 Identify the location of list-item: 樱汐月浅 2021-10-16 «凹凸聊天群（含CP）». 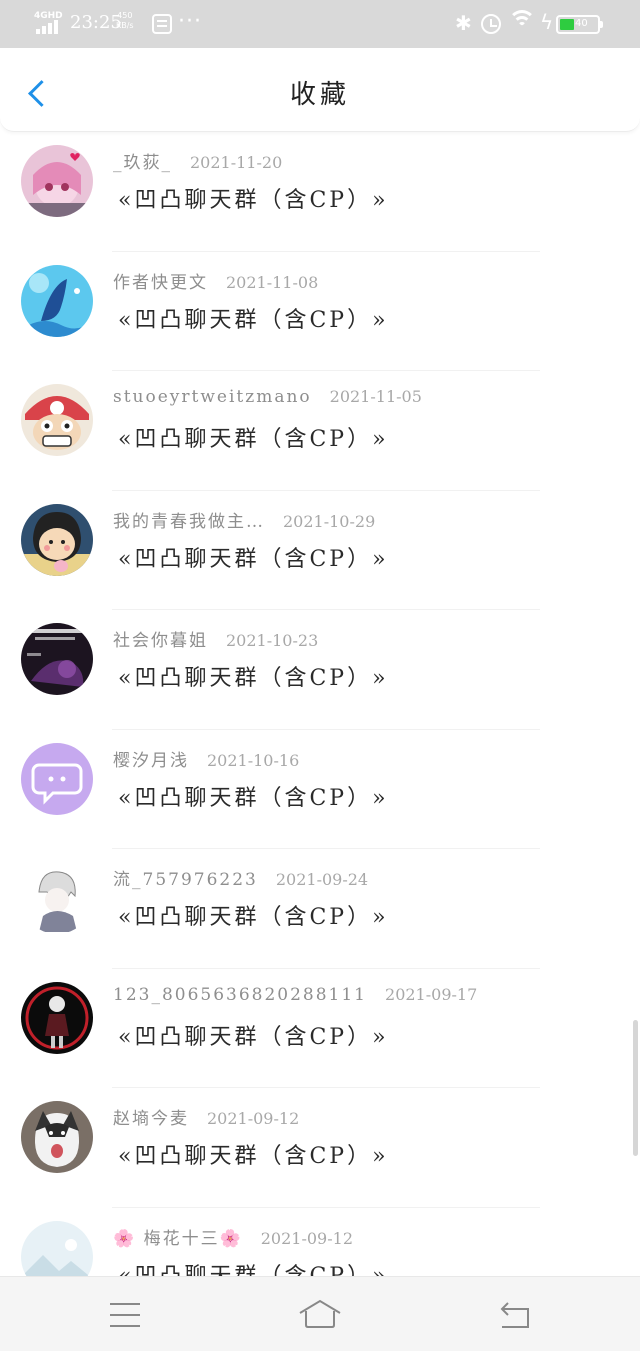
(320, 790).